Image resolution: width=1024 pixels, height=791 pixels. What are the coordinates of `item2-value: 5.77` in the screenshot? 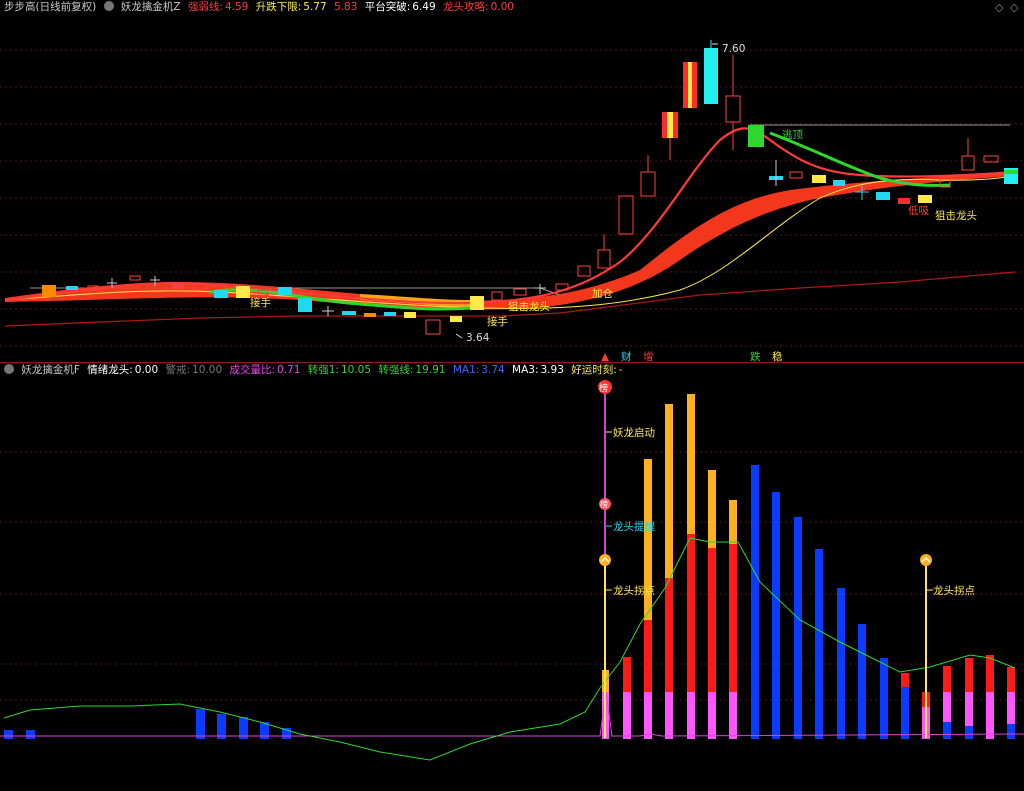 It's located at (315, 7).